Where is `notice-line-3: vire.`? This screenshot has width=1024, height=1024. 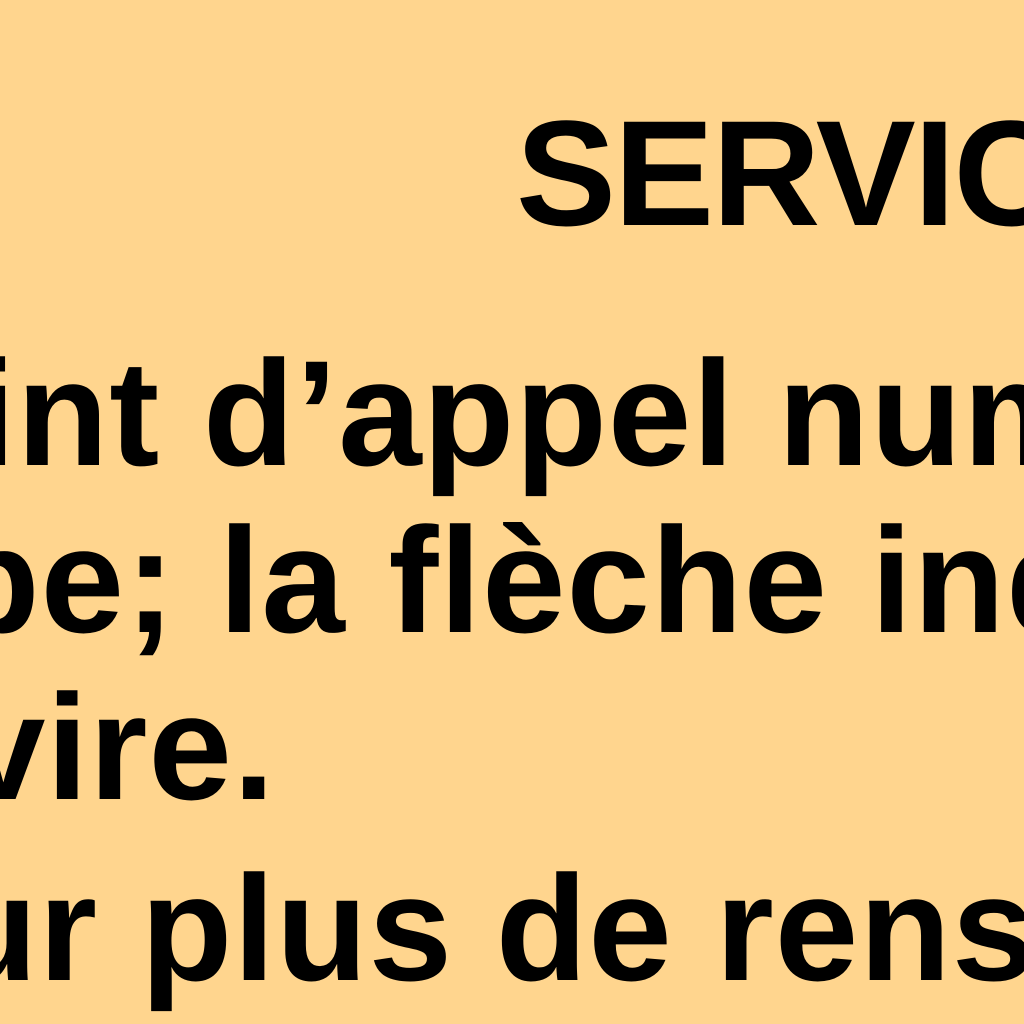
notice-line-3: vire. is located at coordinates (138, 747).